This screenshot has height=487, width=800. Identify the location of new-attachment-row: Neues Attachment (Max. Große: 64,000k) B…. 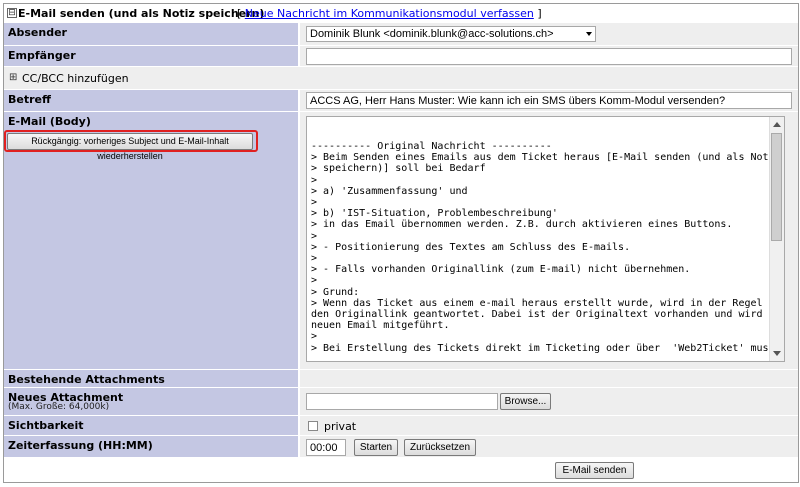
(401, 402).